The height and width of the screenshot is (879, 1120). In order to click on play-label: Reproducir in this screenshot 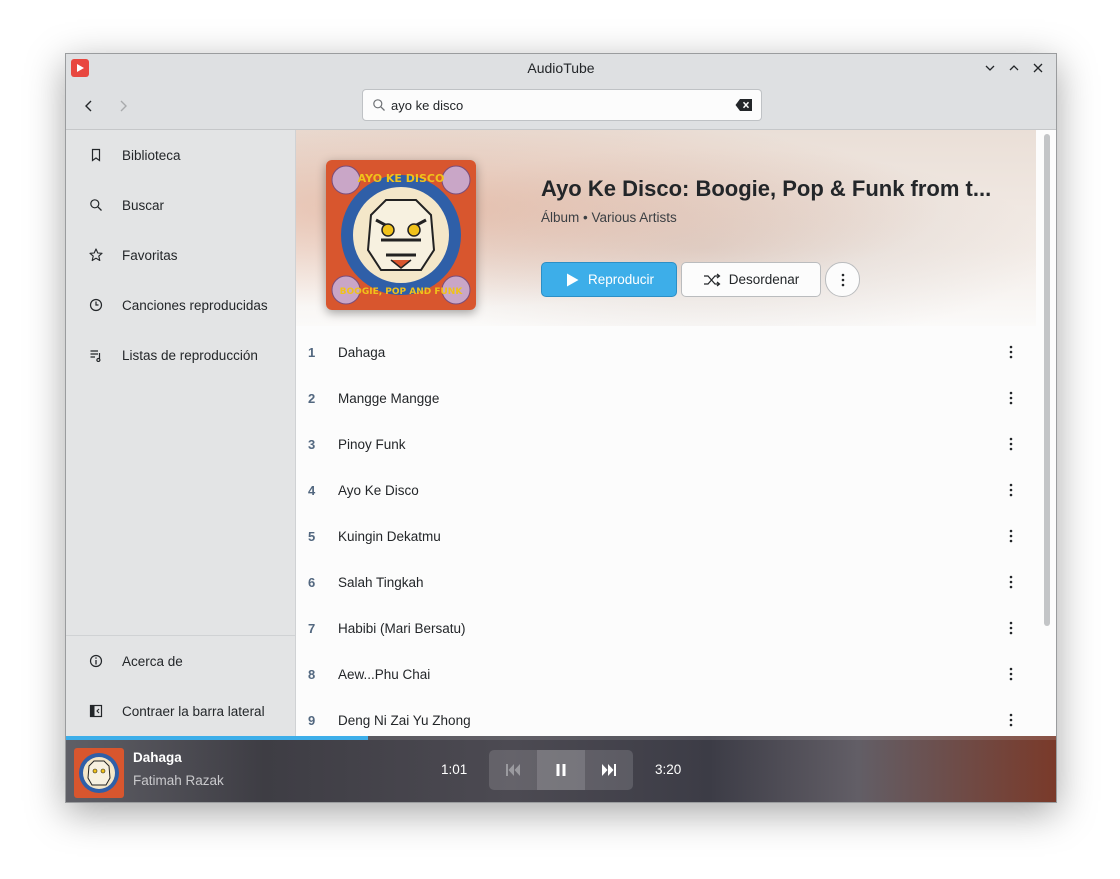, I will do `click(621, 279)`.